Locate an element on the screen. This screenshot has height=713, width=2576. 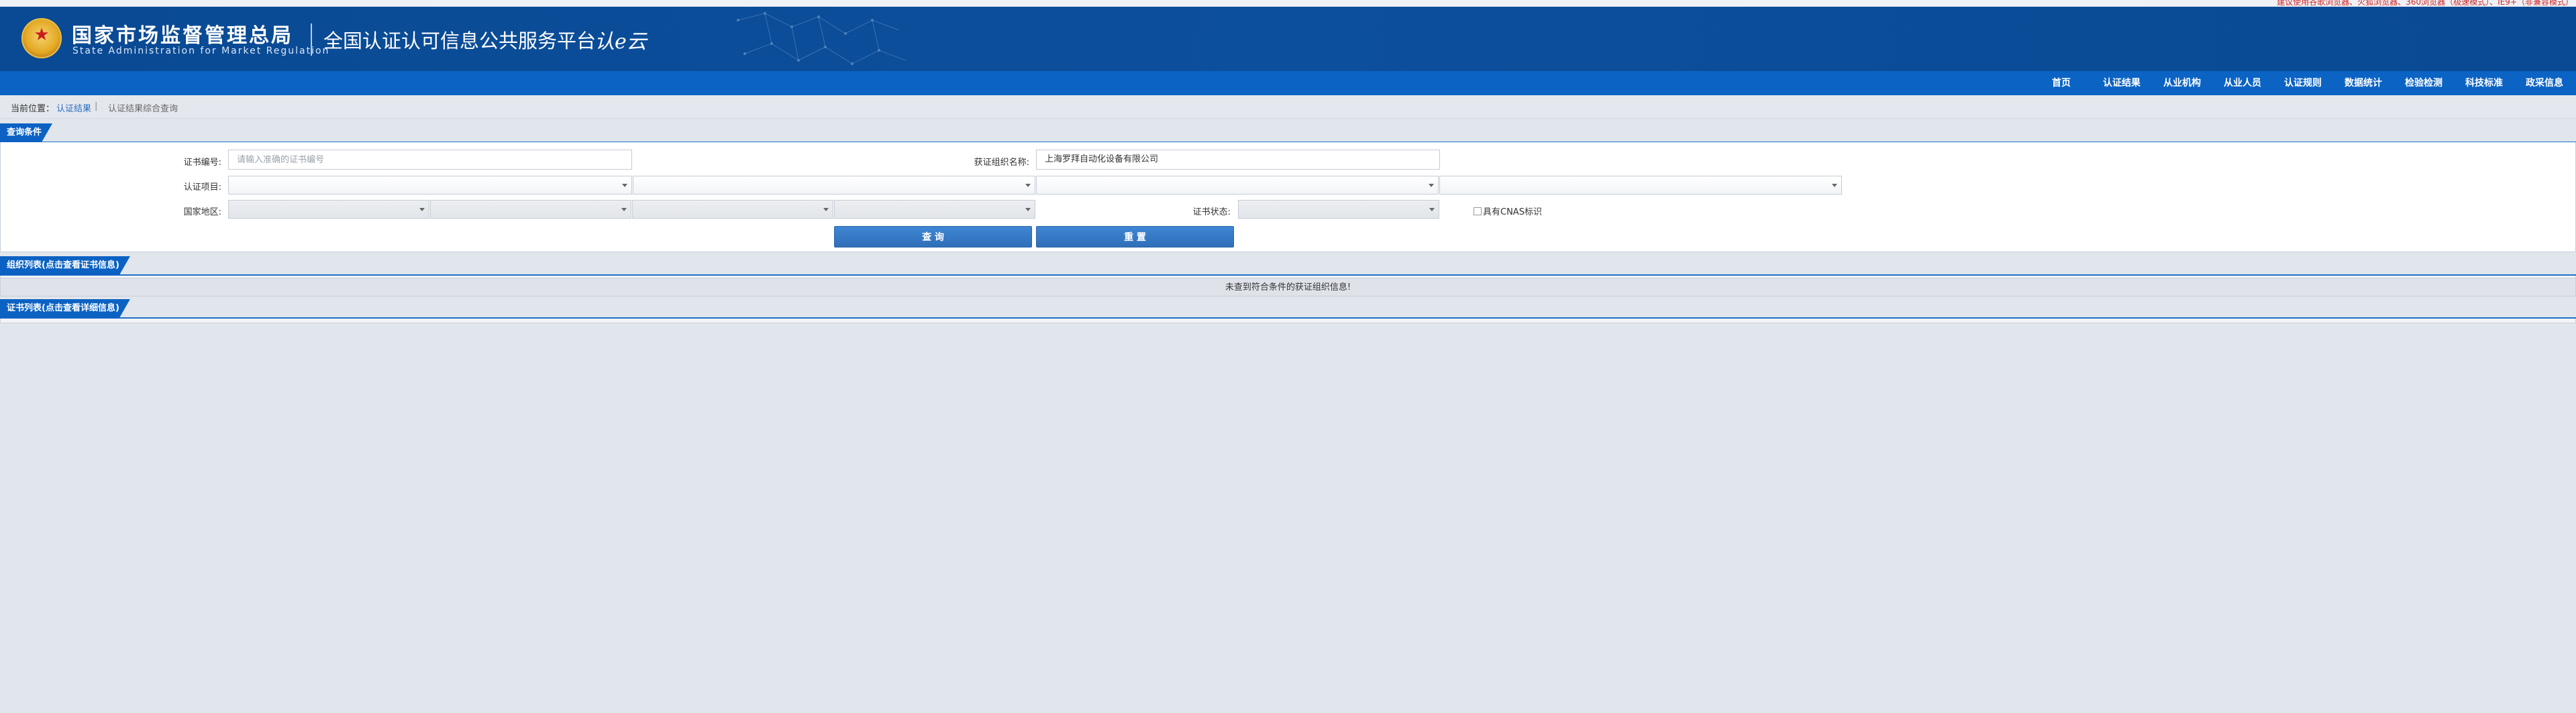
cert-list-title: 证书列表(点击查看详细信息) is located at coordinates (65, 308).